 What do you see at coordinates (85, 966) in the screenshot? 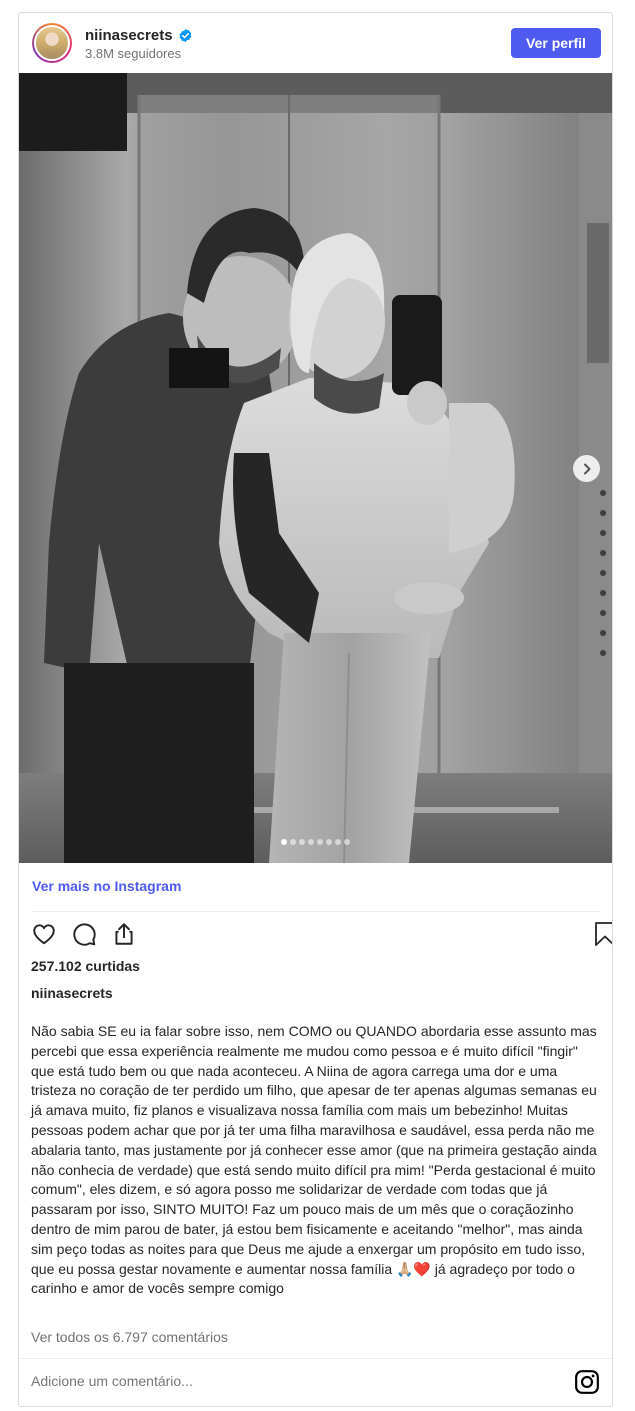
I see `like-count: 257.102 curtidas` at bounding box center [85, 966].